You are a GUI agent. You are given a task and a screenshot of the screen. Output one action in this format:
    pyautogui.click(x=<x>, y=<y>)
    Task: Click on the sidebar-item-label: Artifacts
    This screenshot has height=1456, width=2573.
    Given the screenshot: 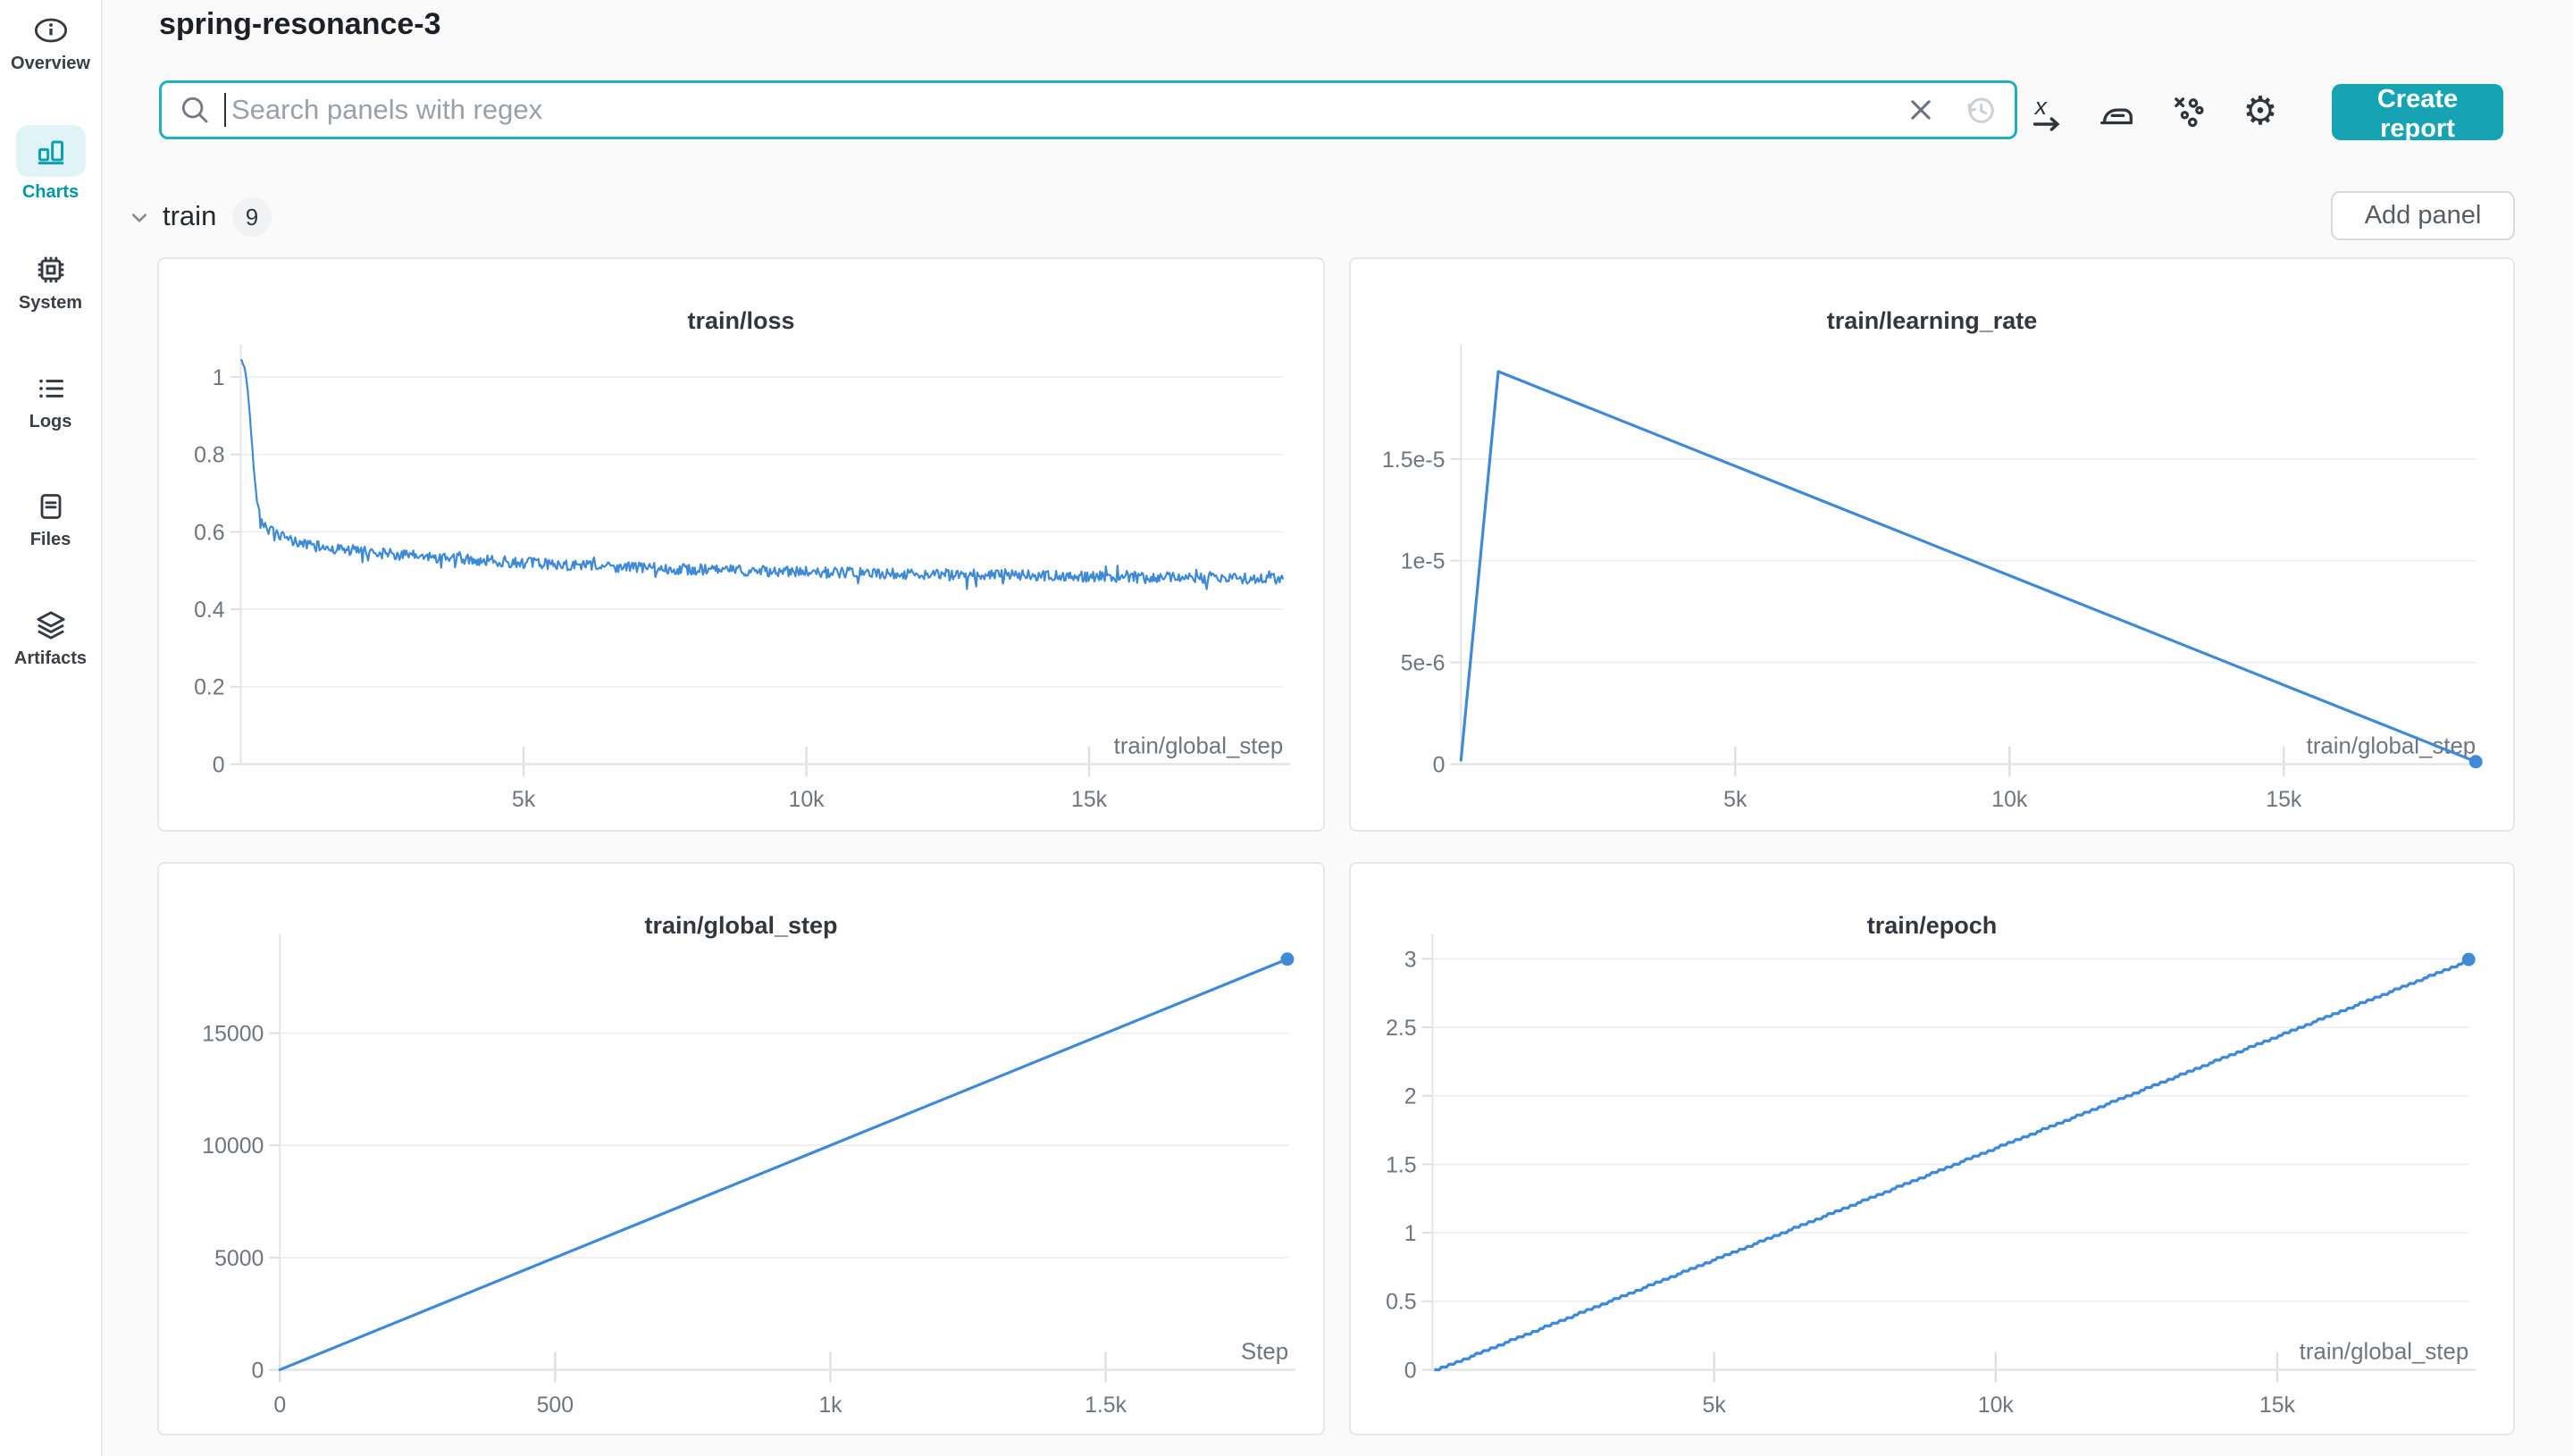 What is the action you would take?
    pyautogui.click(x=50, y=658)
    